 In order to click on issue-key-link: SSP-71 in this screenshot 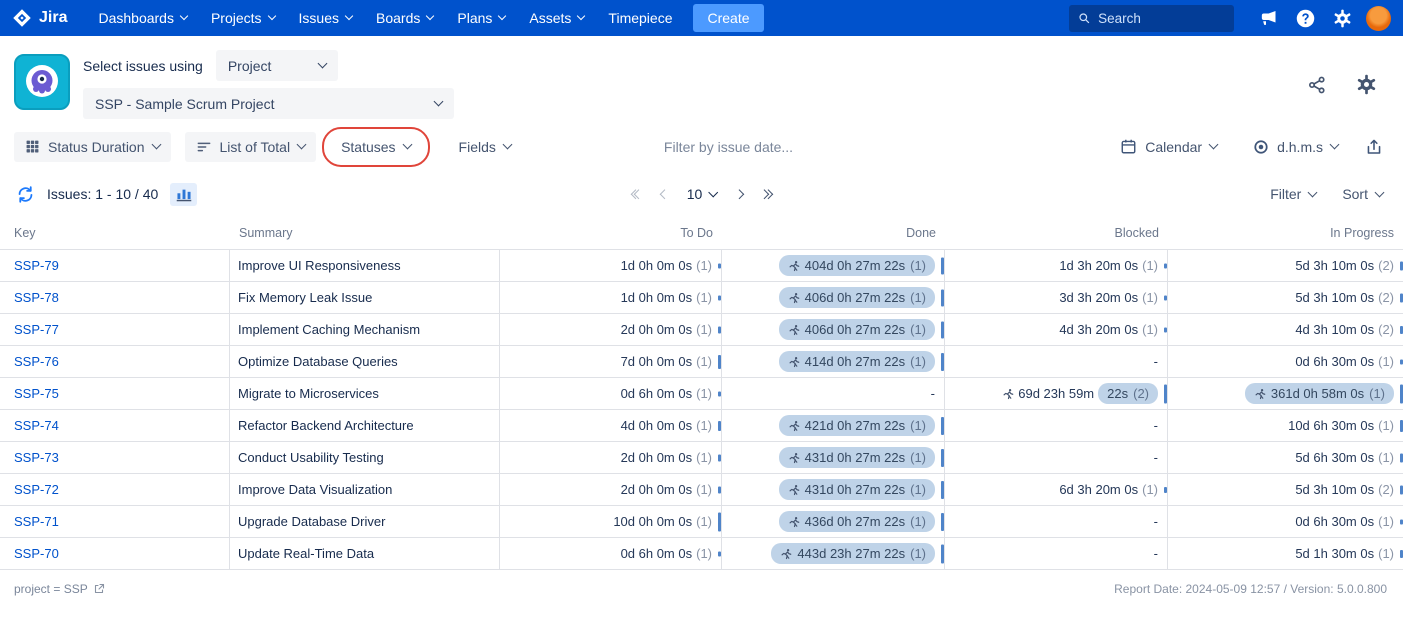, I will do `click(36, 521)`.